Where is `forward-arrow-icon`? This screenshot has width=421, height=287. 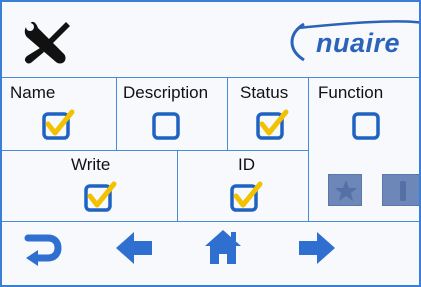 forward-arrow-icon is located at coordinates (317, 248).